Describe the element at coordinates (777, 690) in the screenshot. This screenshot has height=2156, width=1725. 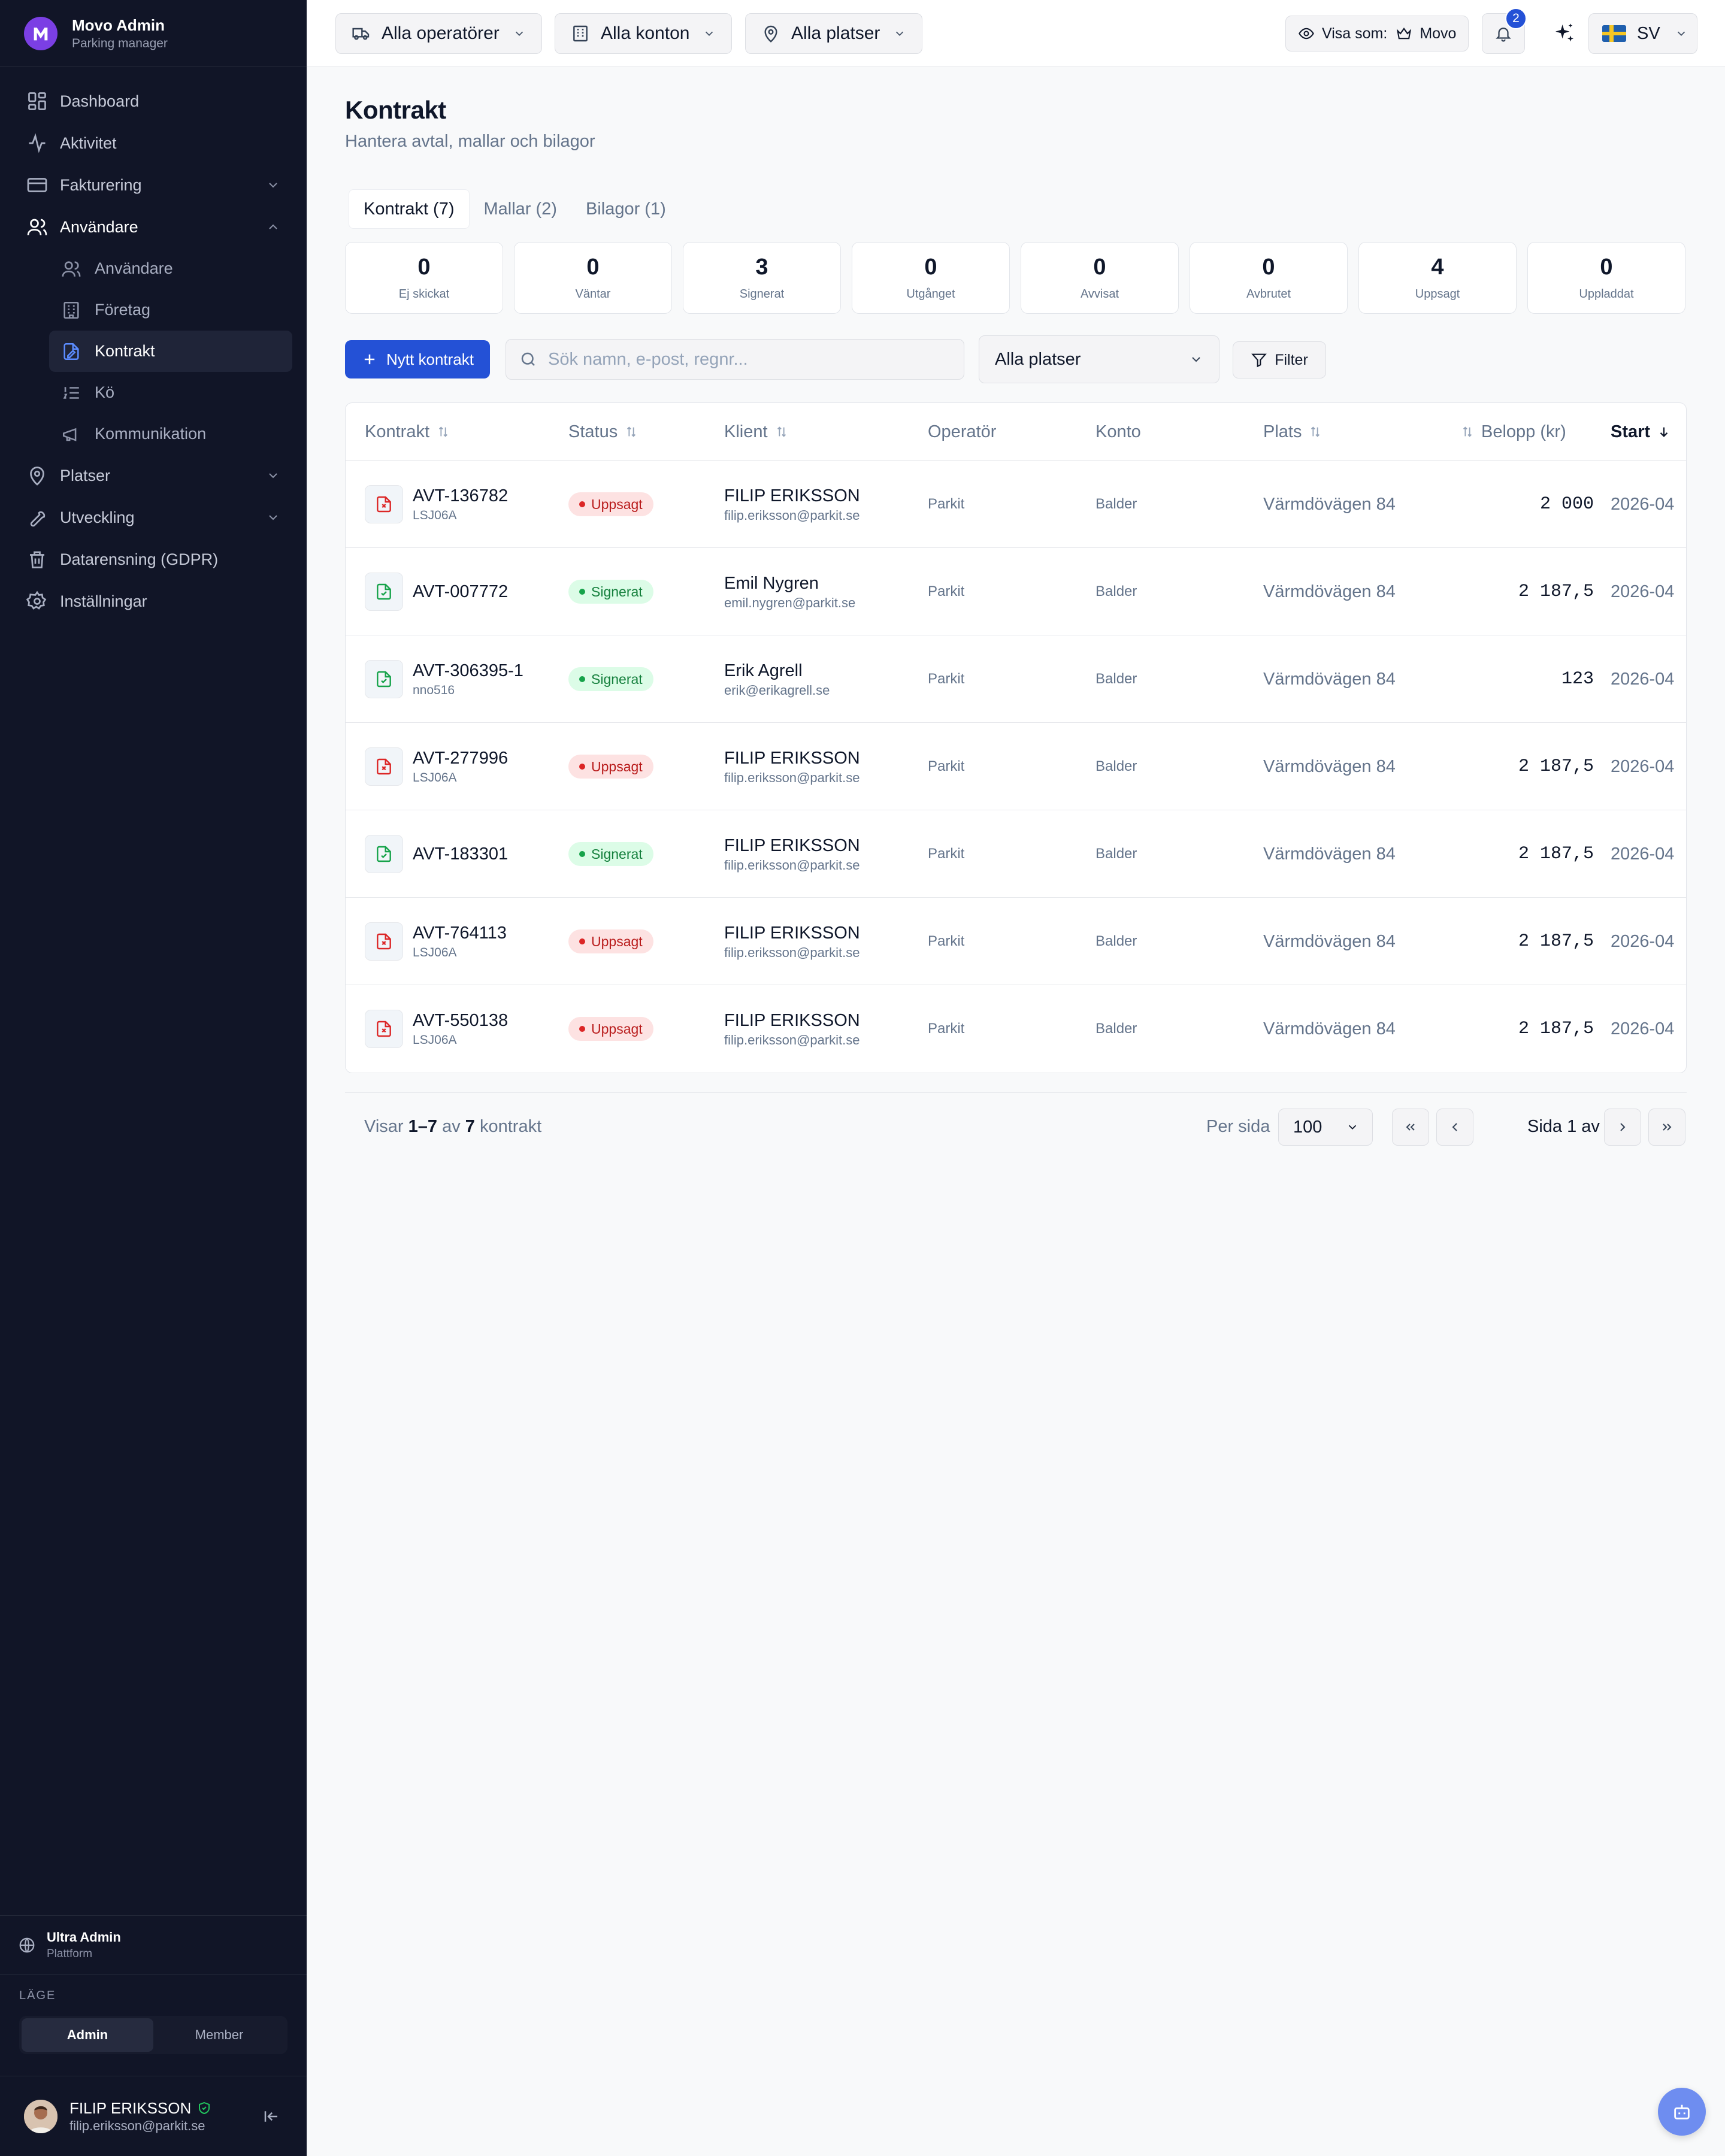
I see `client-email: erik@erikagrell.se` at that location.